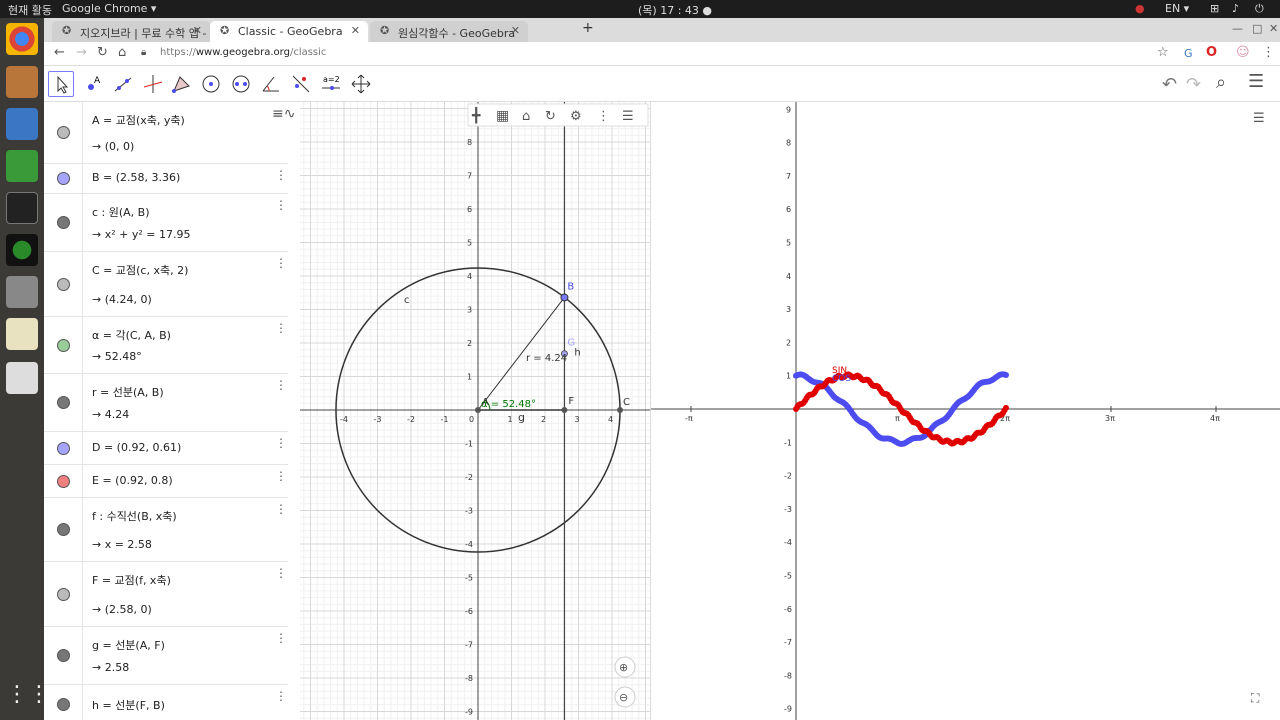  Describe the element at coordinates (59, 52) in the screenshot. I see `back-icon: ←` at that location.